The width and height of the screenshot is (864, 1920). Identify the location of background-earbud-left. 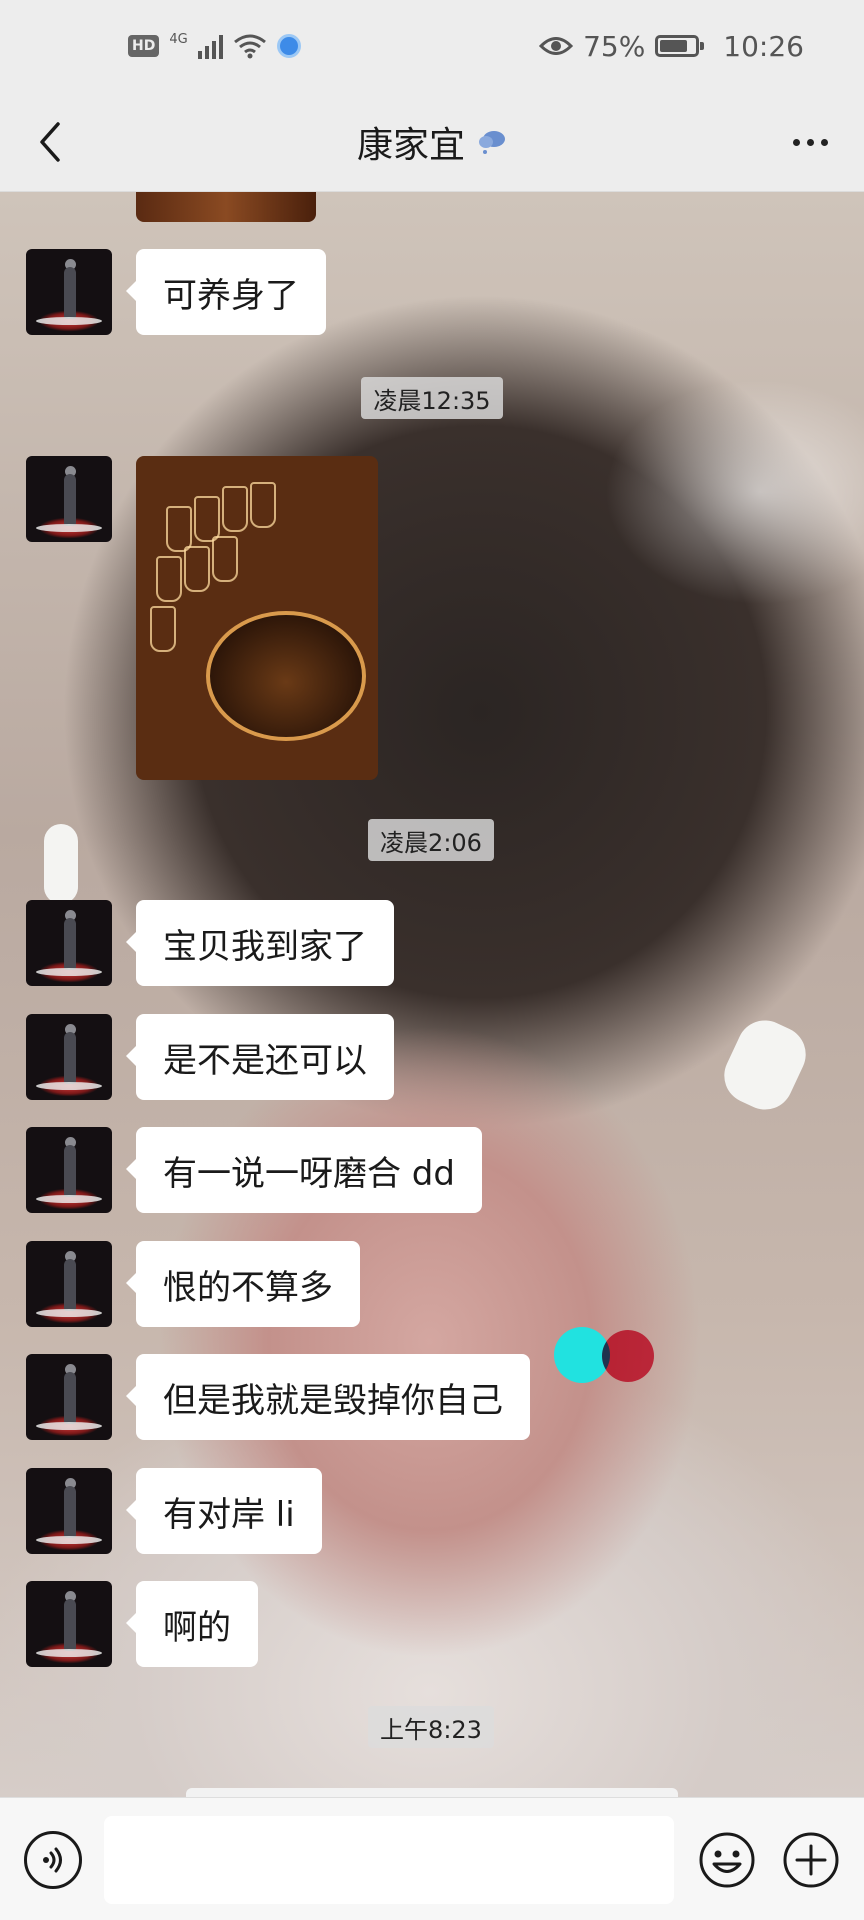
(61, 864).